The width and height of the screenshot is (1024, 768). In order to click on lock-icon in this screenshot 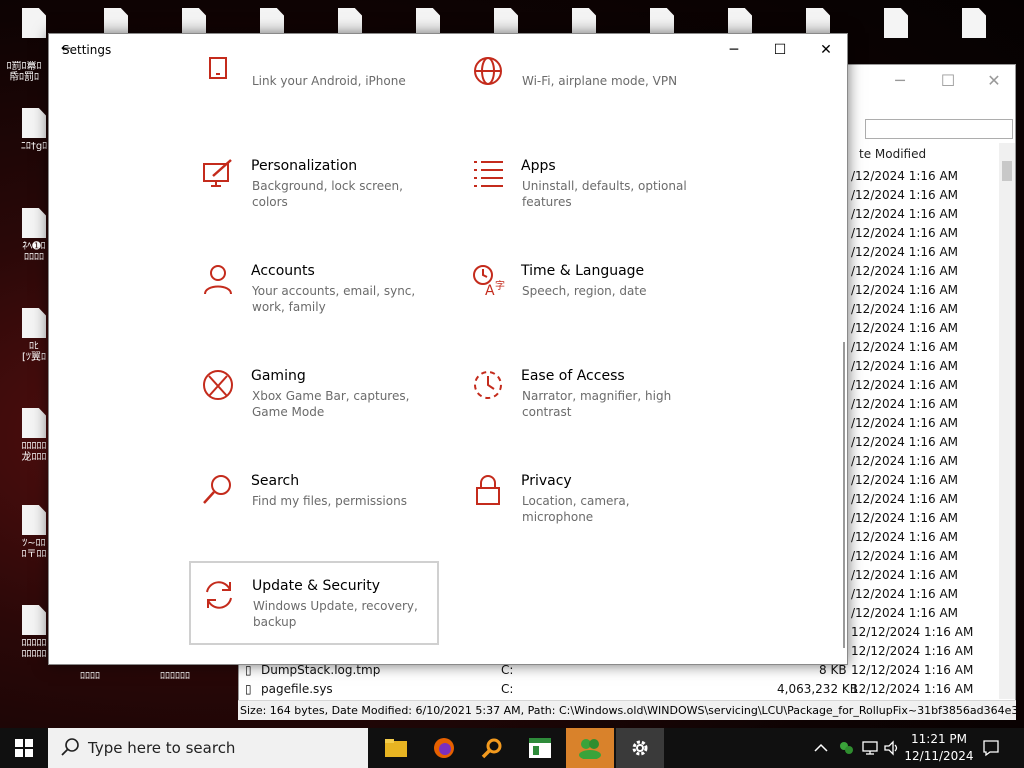, I will do `click(488, 490)`.